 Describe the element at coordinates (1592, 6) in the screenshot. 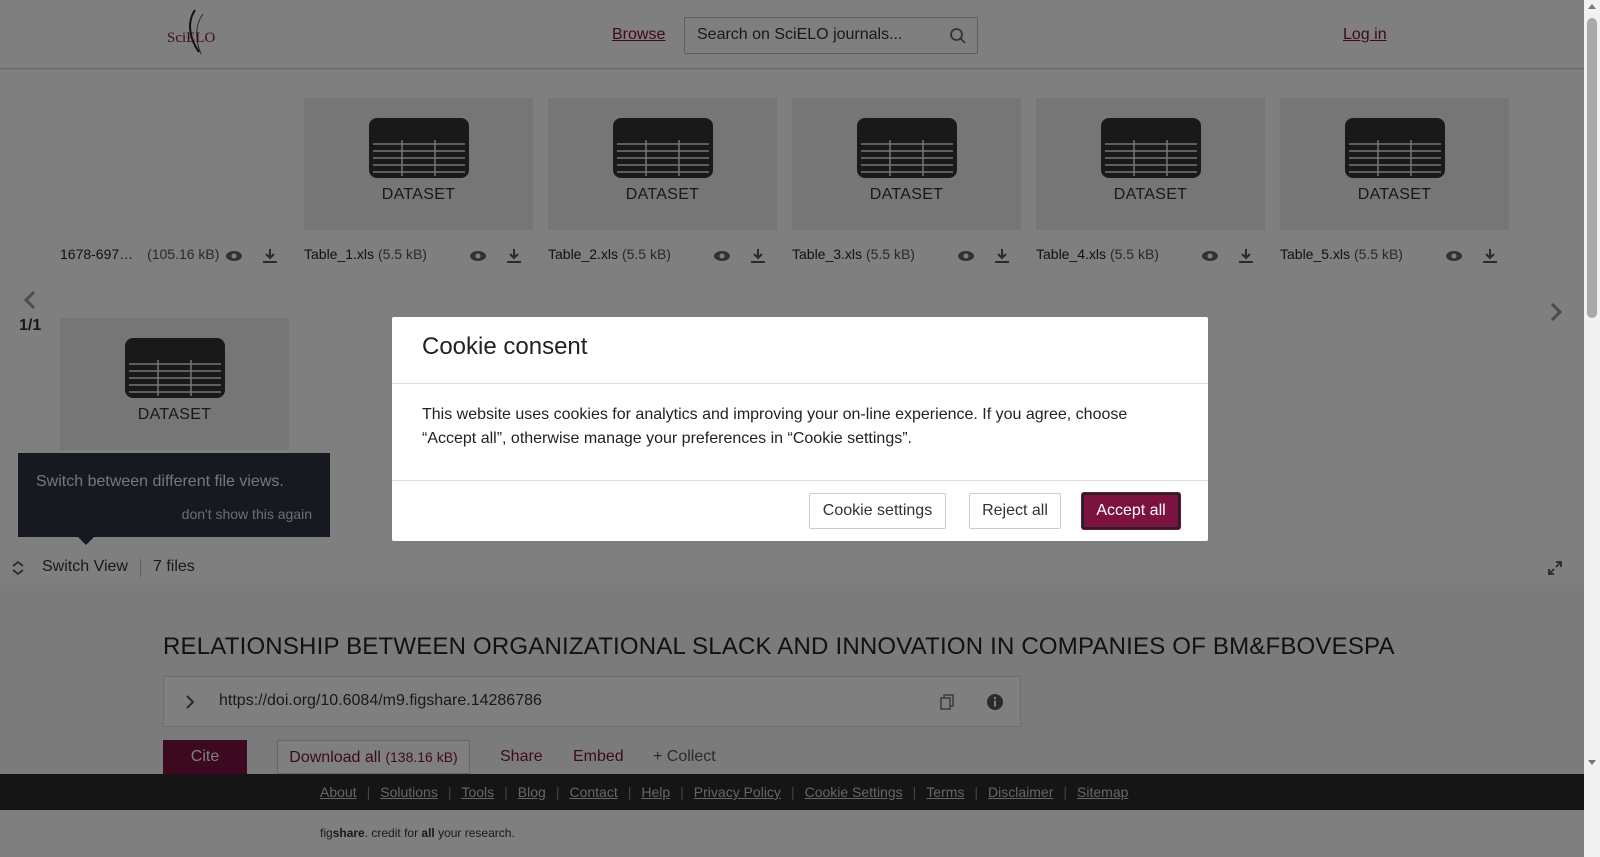

I see `scroll-up-arrow` at that location.